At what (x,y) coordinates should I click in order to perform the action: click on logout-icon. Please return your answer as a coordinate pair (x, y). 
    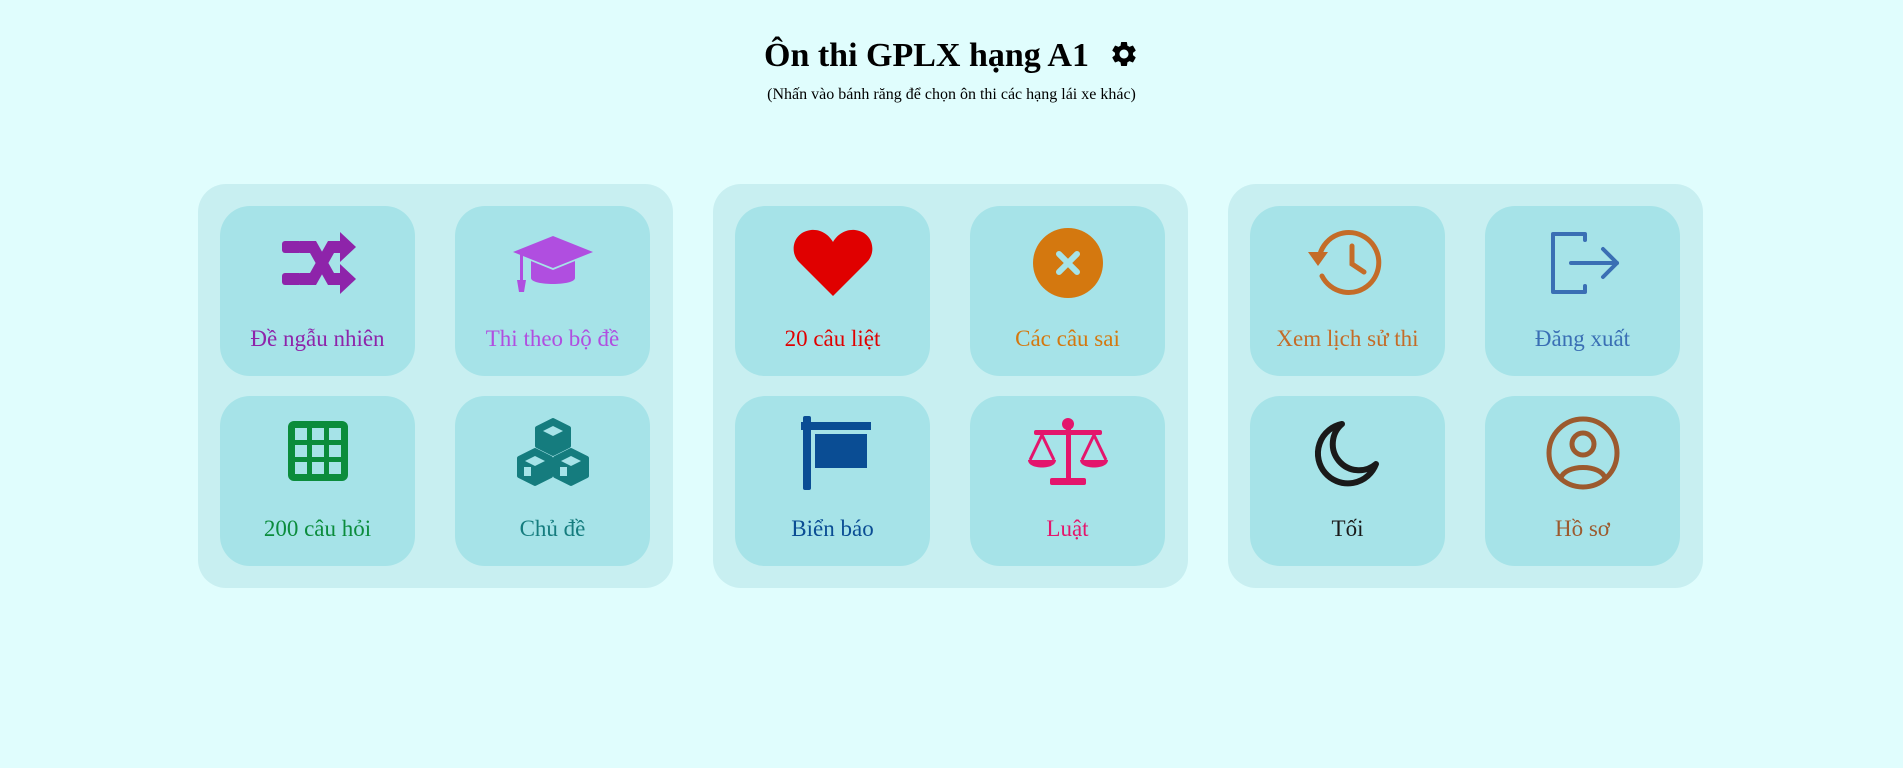
    Looking at the image, I should click on (1583, 263).